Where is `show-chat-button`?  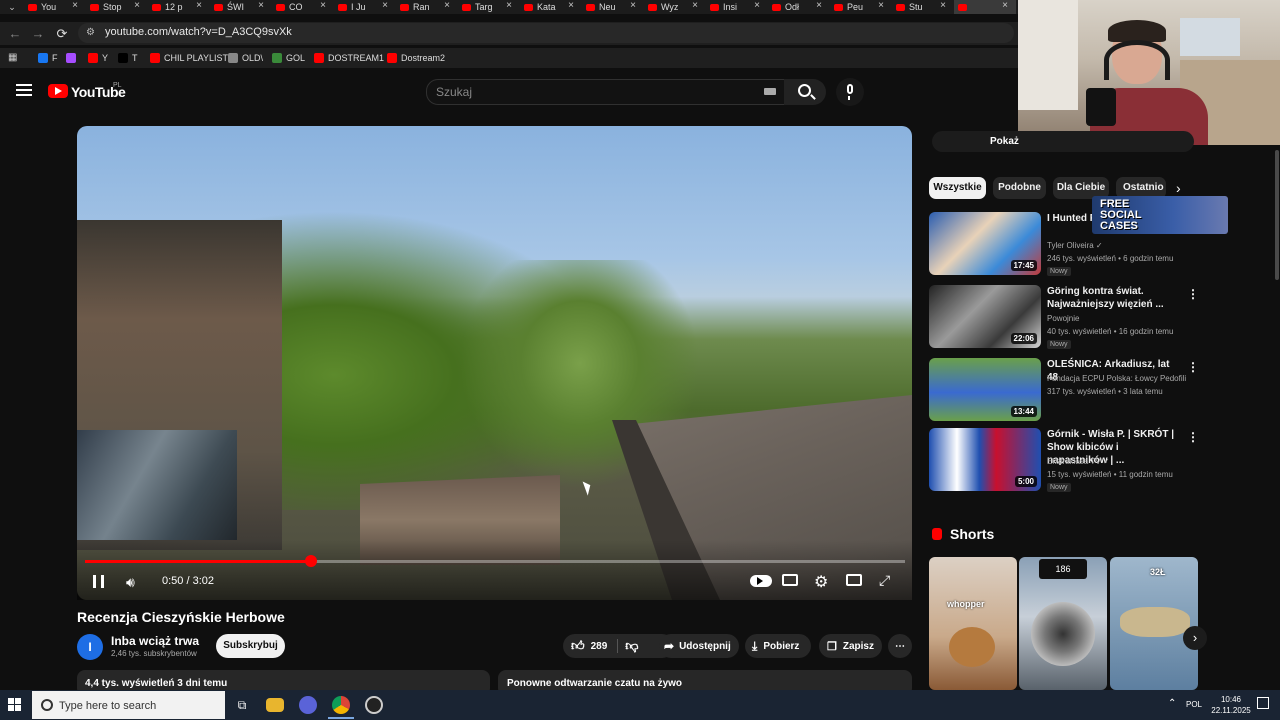 show-chat-button is located at coordinates (1063, 141).